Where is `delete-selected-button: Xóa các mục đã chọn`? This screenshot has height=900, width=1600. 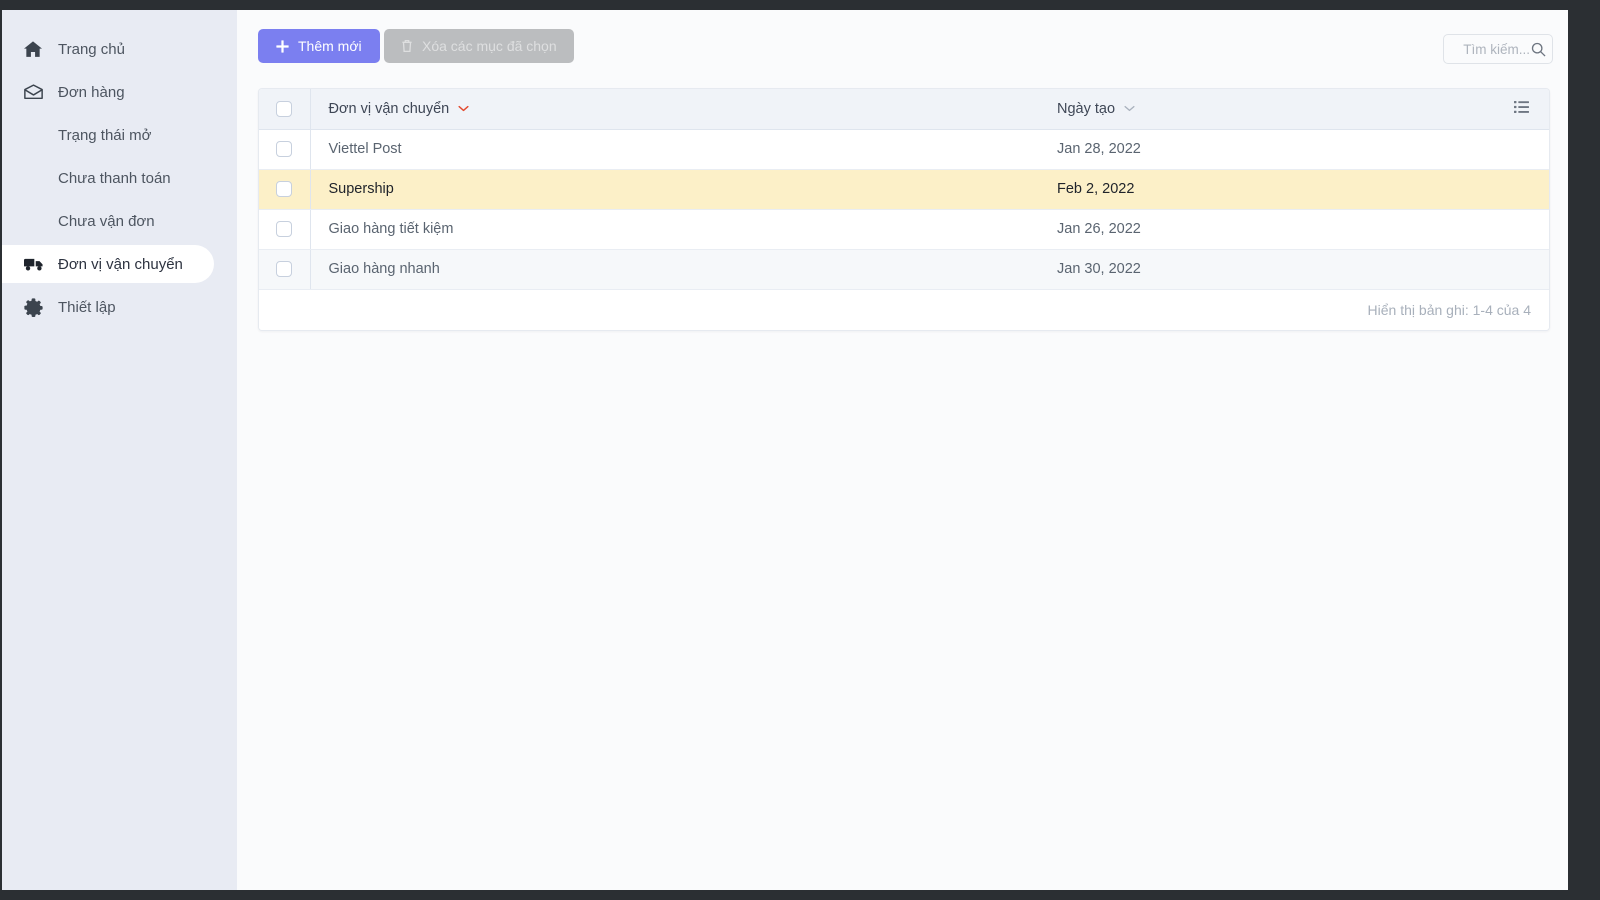 delete-selected-button: Xóa các mục đã chọn is located at coordinates (479, 46).